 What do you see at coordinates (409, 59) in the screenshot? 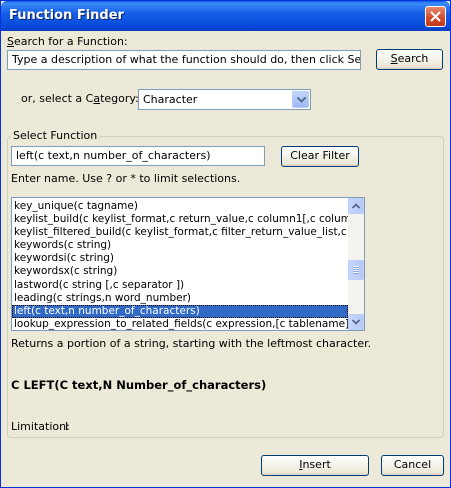
I see `search-button: Search` at bounding box center [409, 59].